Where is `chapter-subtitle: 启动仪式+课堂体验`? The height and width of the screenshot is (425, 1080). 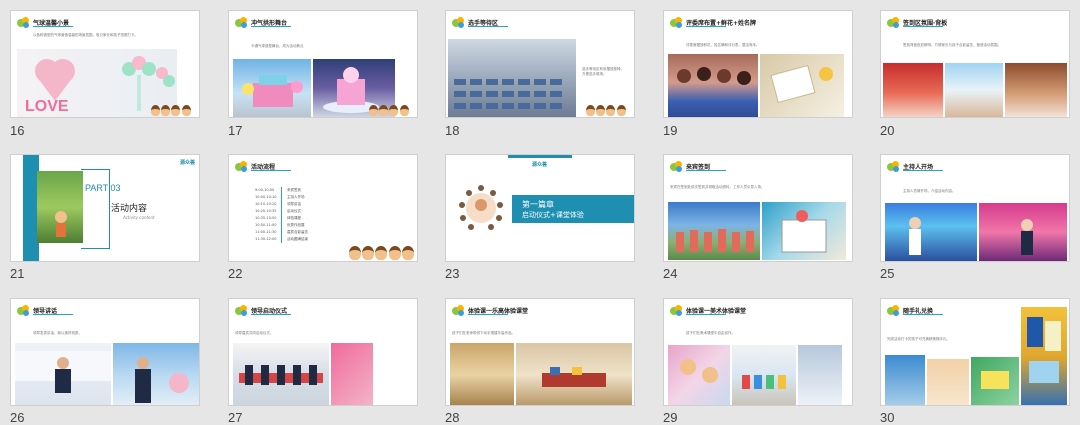 chapter-subtitle: 启动仪式+课堂体验 is located at coordinates (553, 215).